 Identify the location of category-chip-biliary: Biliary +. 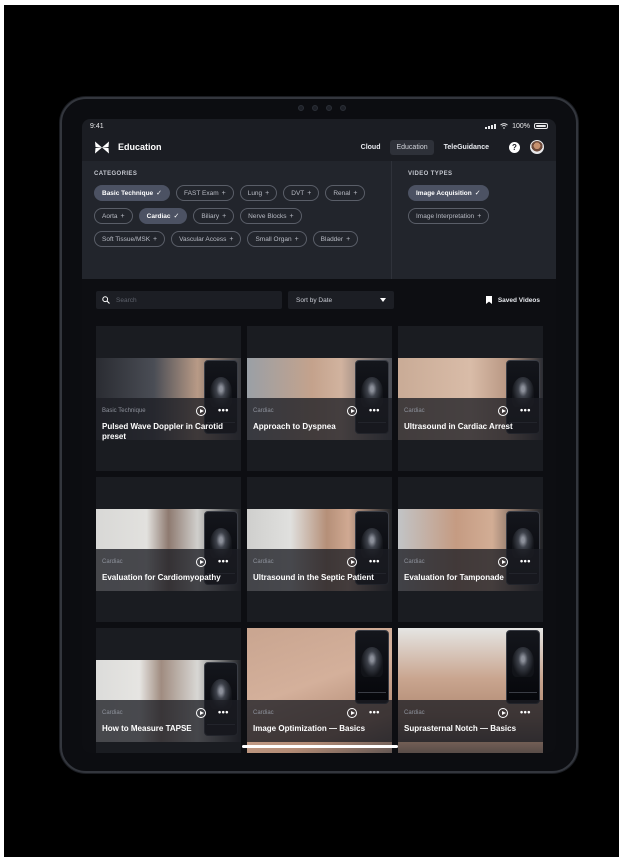
(214, 216).